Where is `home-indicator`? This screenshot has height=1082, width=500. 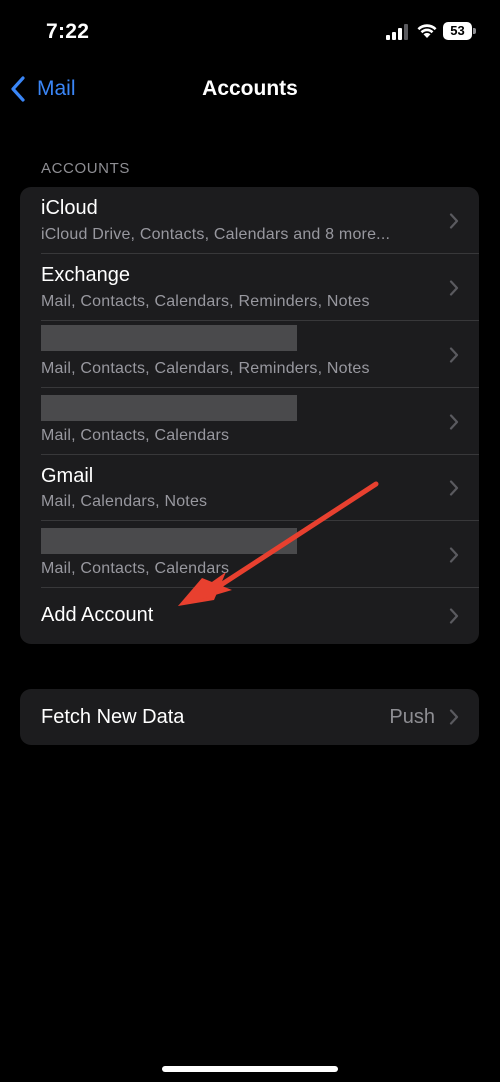
home-indicator is located at coordinates (250, 1069).